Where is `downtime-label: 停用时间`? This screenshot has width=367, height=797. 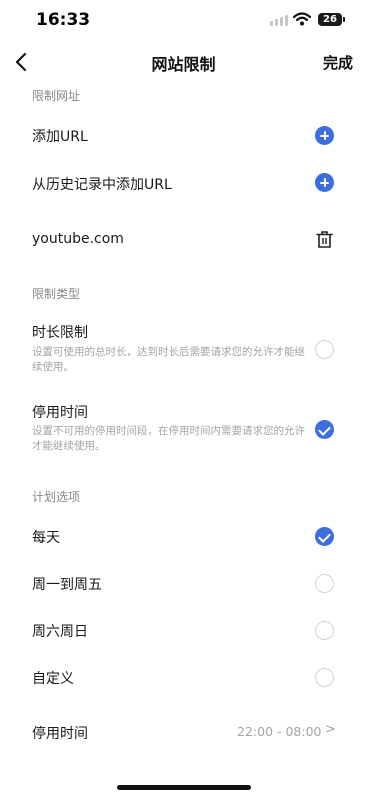 downtime-label: 停用时间 is located at coordinates (60, 734).